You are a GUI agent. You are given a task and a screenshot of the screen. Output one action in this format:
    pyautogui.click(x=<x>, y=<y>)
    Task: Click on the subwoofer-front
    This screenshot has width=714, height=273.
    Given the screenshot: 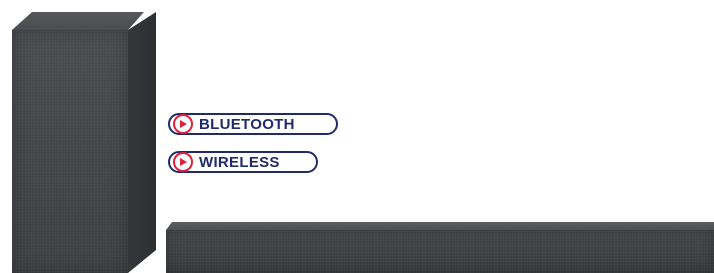 What is the action you would take?
    pyautogui.click(x=70, y=151)
    